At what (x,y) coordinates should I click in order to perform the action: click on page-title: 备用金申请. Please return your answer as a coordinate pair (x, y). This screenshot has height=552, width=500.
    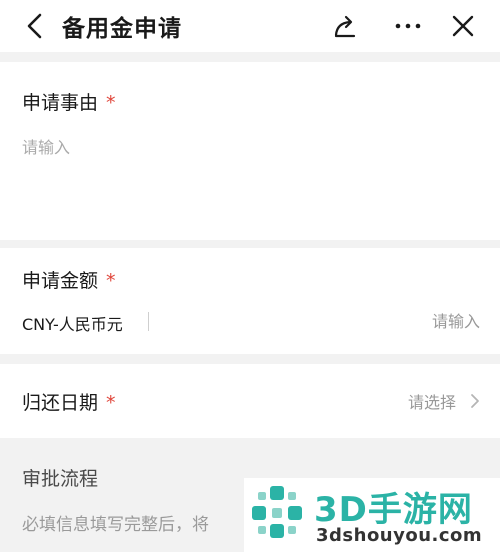
    Looking at the image, I should click on (122, 29).